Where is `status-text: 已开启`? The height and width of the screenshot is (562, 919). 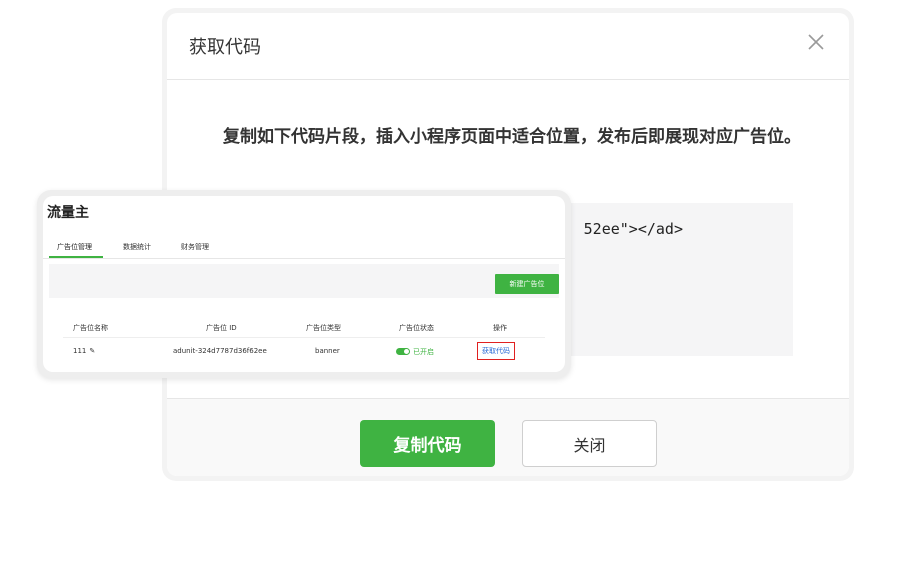 status-text: 已开启 is located at coordinates (423, 352).